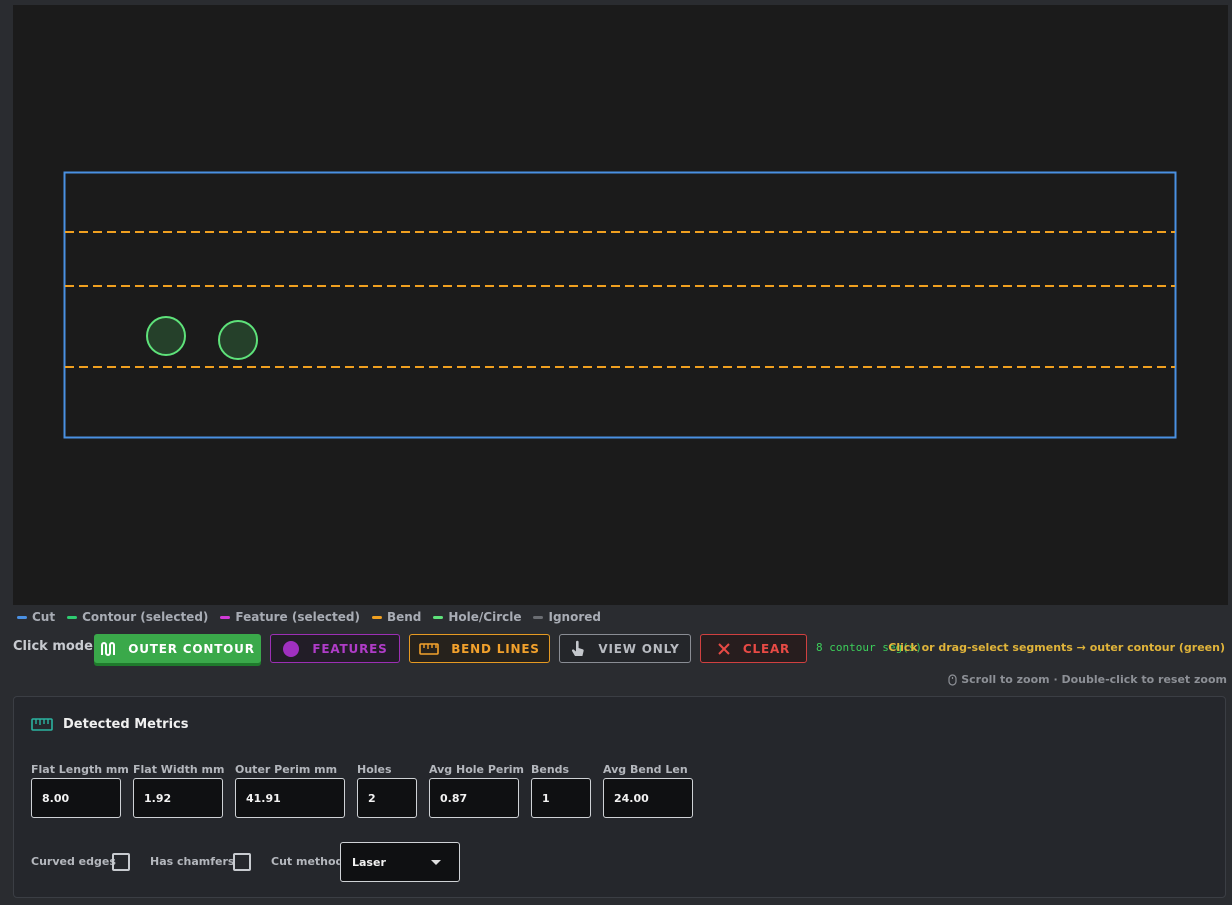 The height and width of the screenshot is (905, 1232). Describe the element at coordinates (76, 798) in the screenshot. I see `flat-length-input: 8.00` at that location.